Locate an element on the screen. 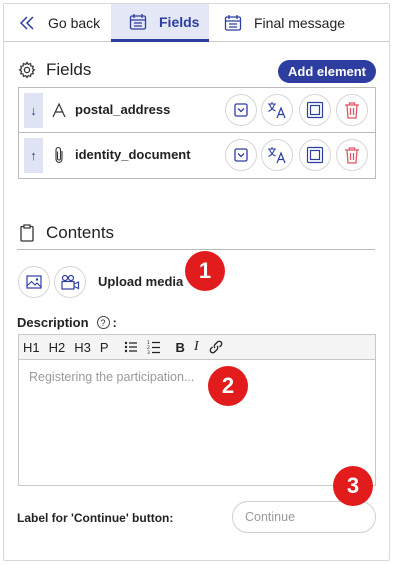 This screenshot has width=393, height=565. tab-bar: Go back Fields Final message is located at coordinates (196, 23).